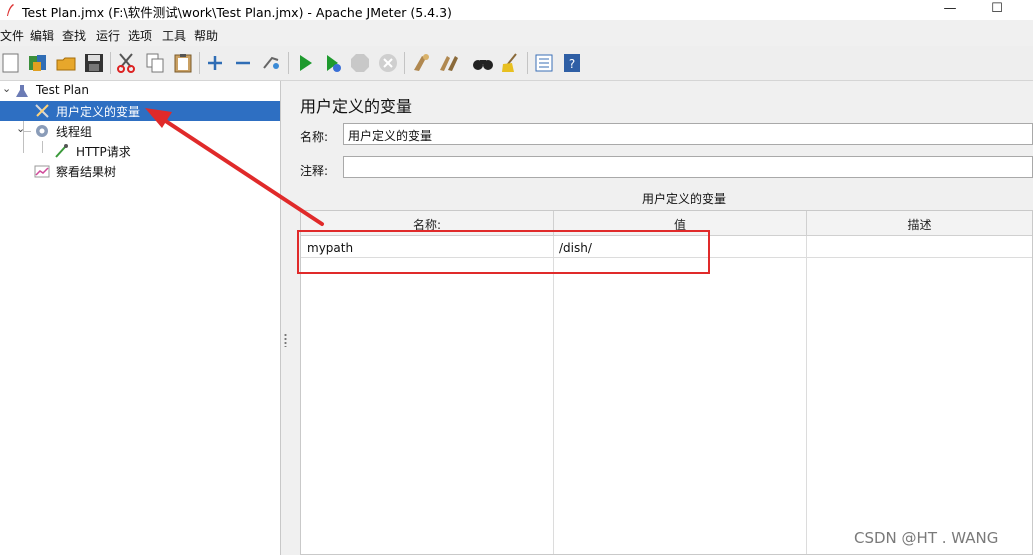  Describe the element at coordinates (12, 35) in the screenshot. I see `menu-file: 文件` at that location.